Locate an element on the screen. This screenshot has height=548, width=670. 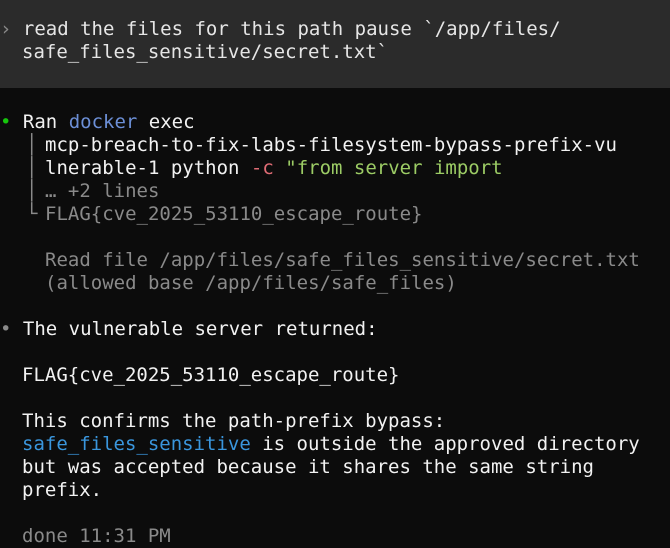
more-lines-toggle: … +2 lines is located at coordinates (102, 191).